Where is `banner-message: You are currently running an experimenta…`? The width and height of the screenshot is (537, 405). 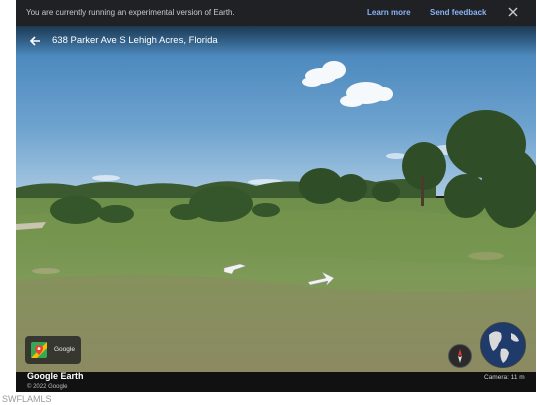 banner-message: You are currently running an experimenta… is located at coordinates (130, 12).